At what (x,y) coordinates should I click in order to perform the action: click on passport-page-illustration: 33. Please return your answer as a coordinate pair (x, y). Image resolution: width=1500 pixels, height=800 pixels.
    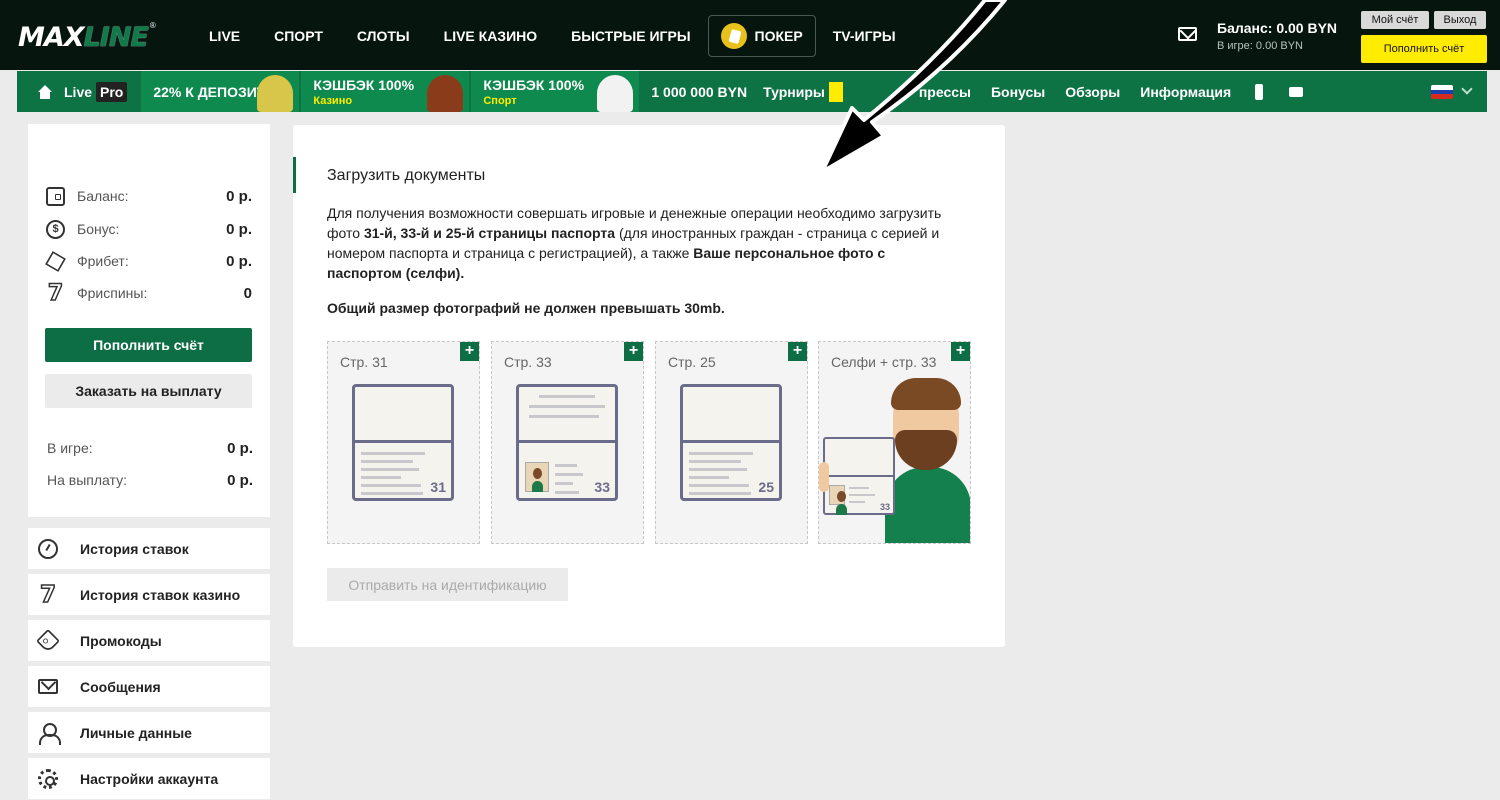
    Looking at the image, I should click on (567, 442).